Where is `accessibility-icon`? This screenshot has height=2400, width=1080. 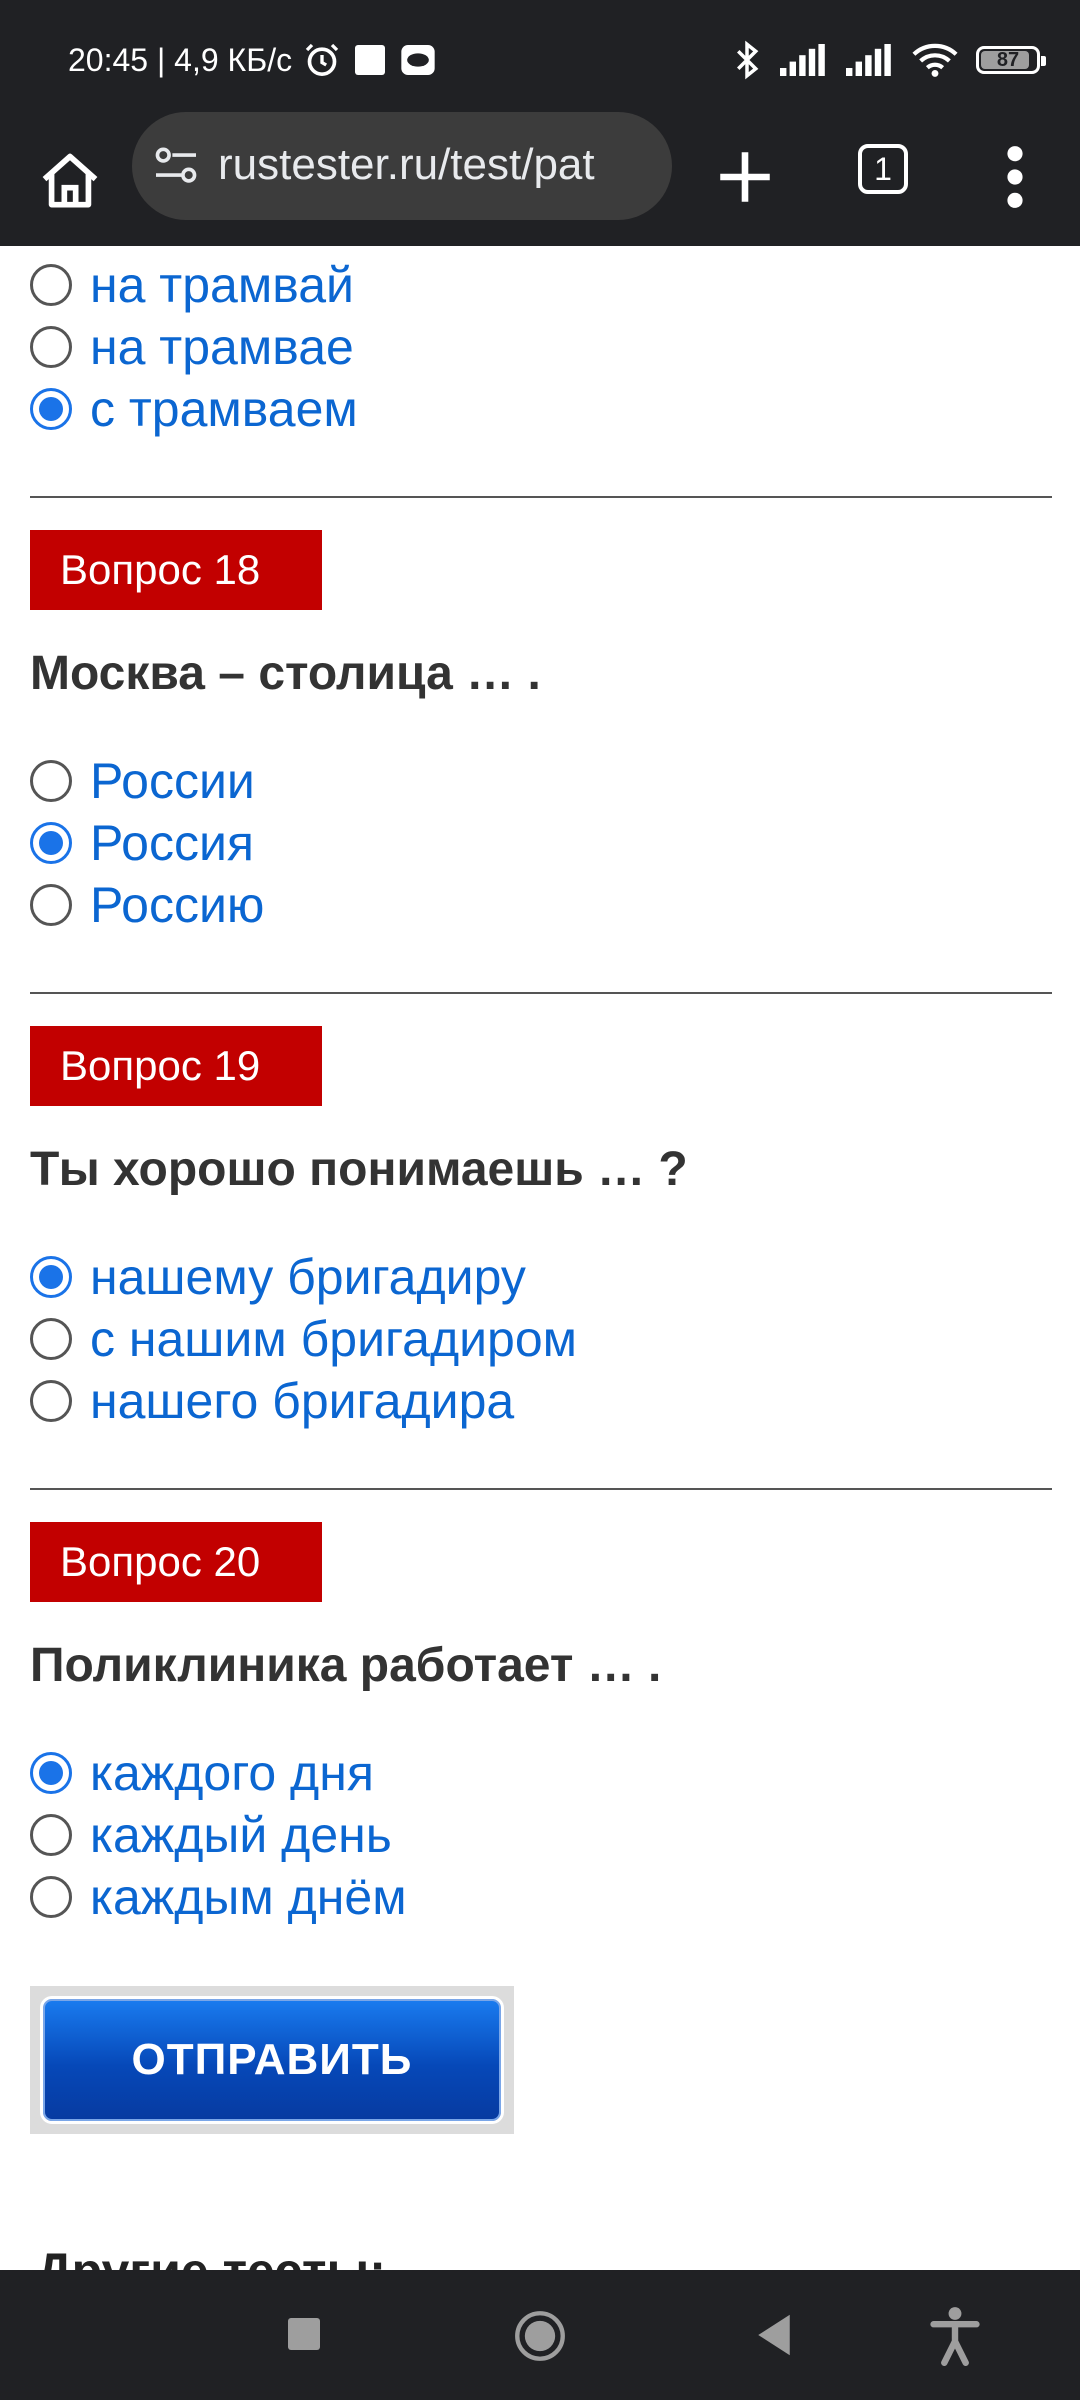
accessibility-icon is located at coordinates (955, 2336).